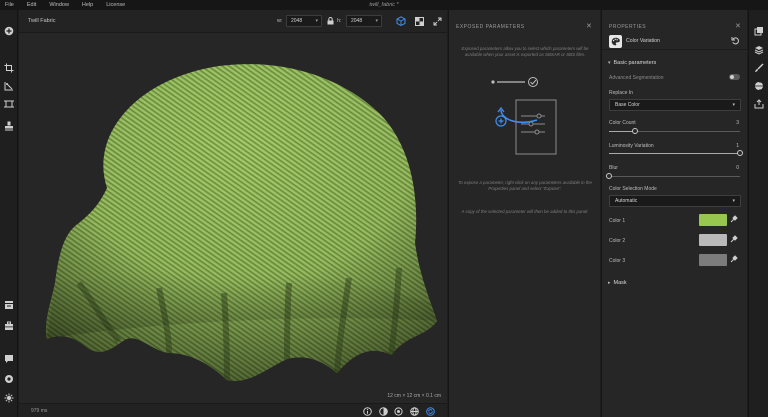 The image size is (768, 417). What do you see at coordinates (87, 5) in the screenshot?
I see `menu-help: Help` at bounding box center [87, 5].